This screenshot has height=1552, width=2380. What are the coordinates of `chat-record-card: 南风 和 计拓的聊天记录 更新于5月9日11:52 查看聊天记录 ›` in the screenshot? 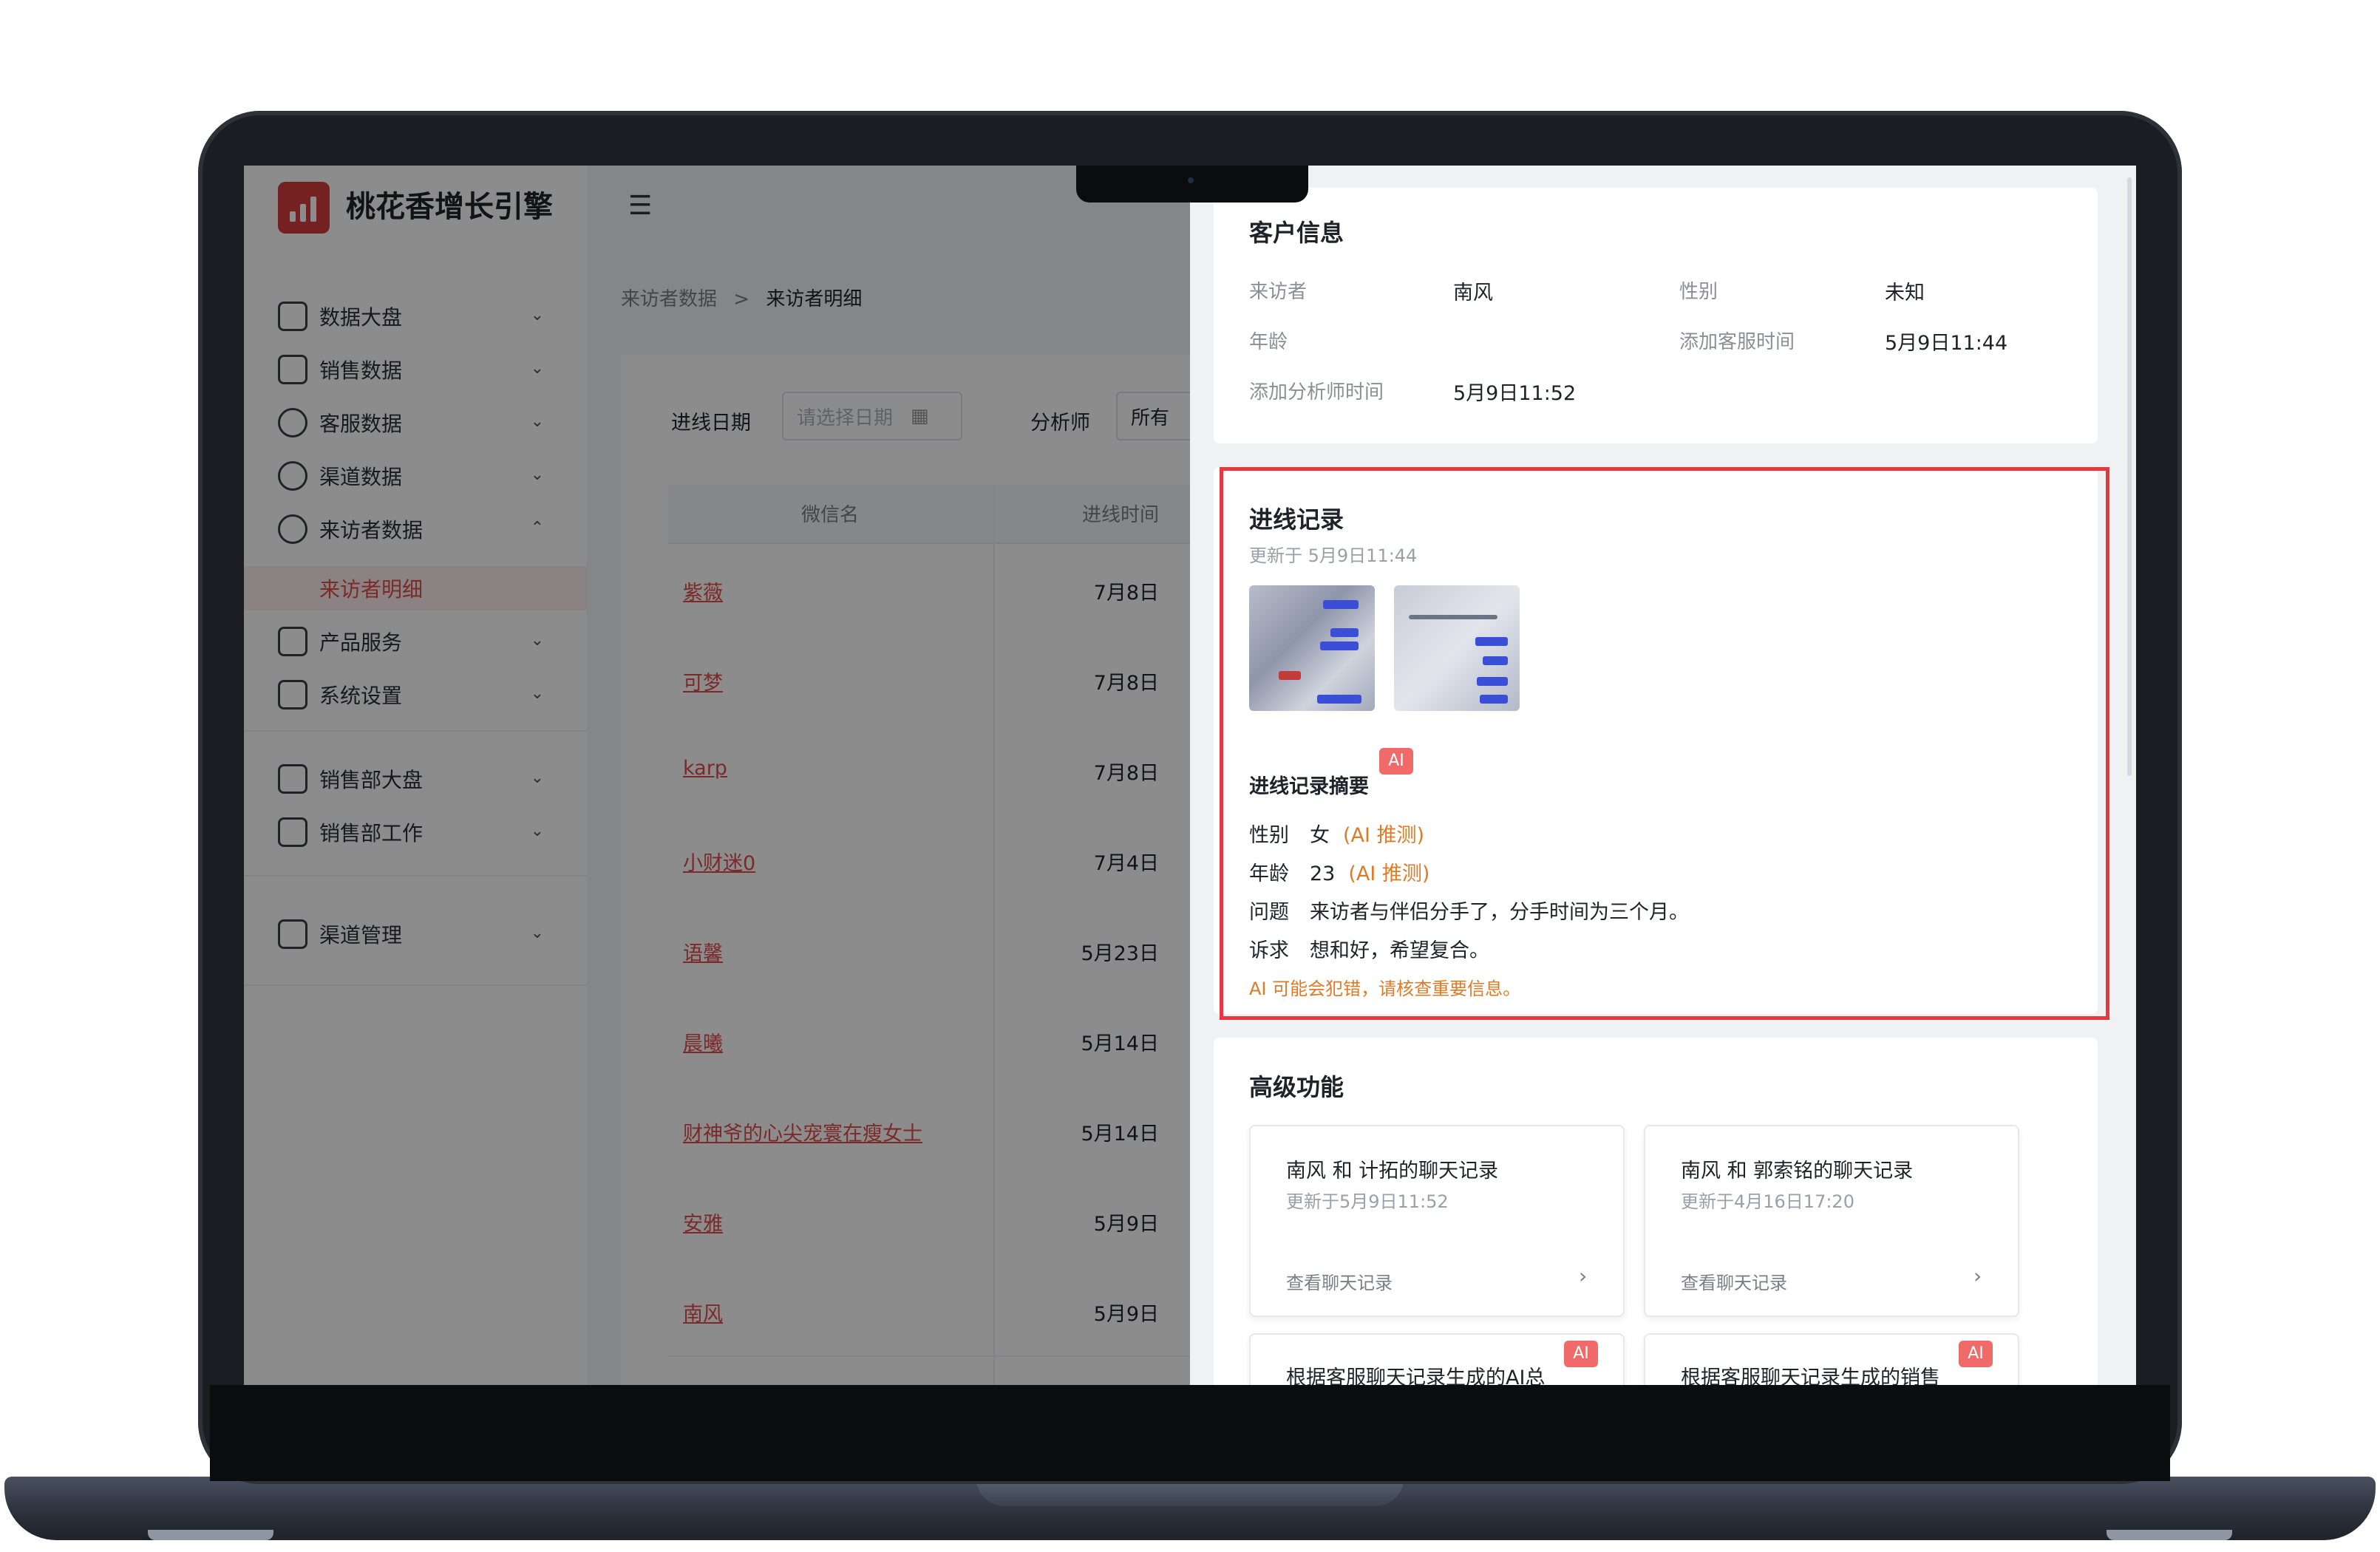 It's located at (1437, 1221).